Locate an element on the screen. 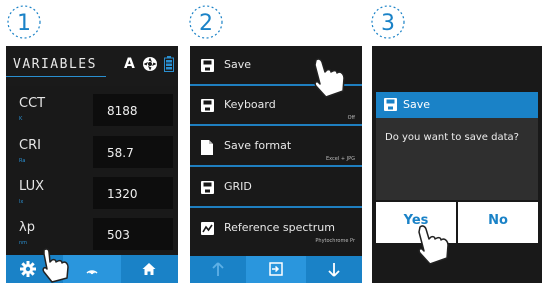  variable-value-box: 58.7 is located at coordinates (133, 152).